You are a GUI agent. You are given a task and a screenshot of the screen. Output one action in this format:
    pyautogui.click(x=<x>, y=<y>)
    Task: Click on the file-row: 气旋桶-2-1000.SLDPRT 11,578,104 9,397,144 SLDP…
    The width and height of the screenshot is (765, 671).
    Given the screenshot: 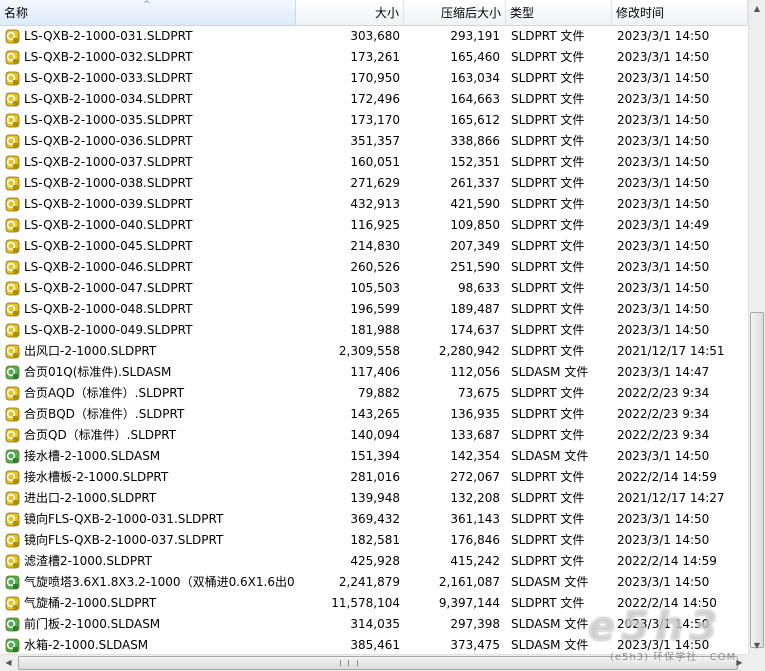 What is the action you would take?
    pyautogui.click(x=374, y=603)
    